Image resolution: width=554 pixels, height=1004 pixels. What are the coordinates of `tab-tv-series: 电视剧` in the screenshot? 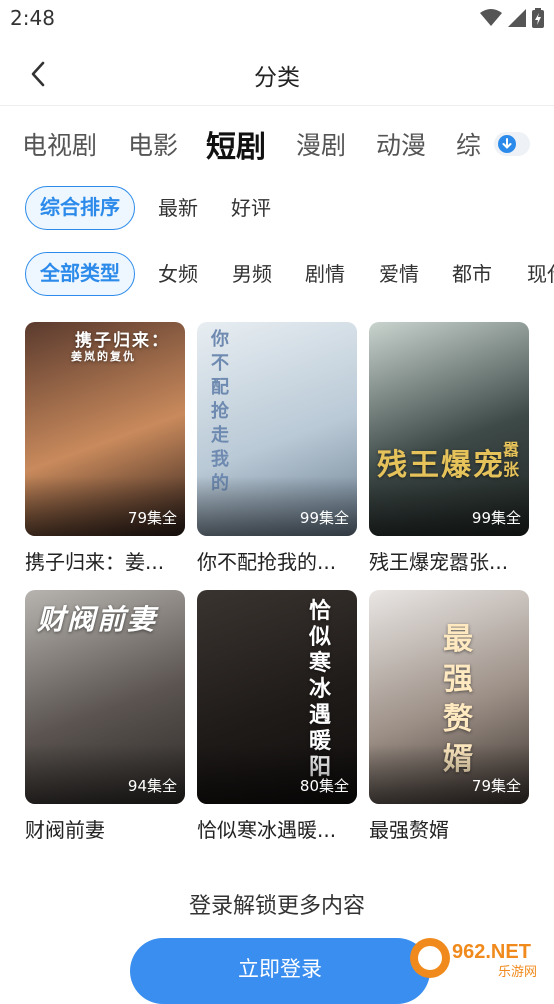 It's located at (59, 144).